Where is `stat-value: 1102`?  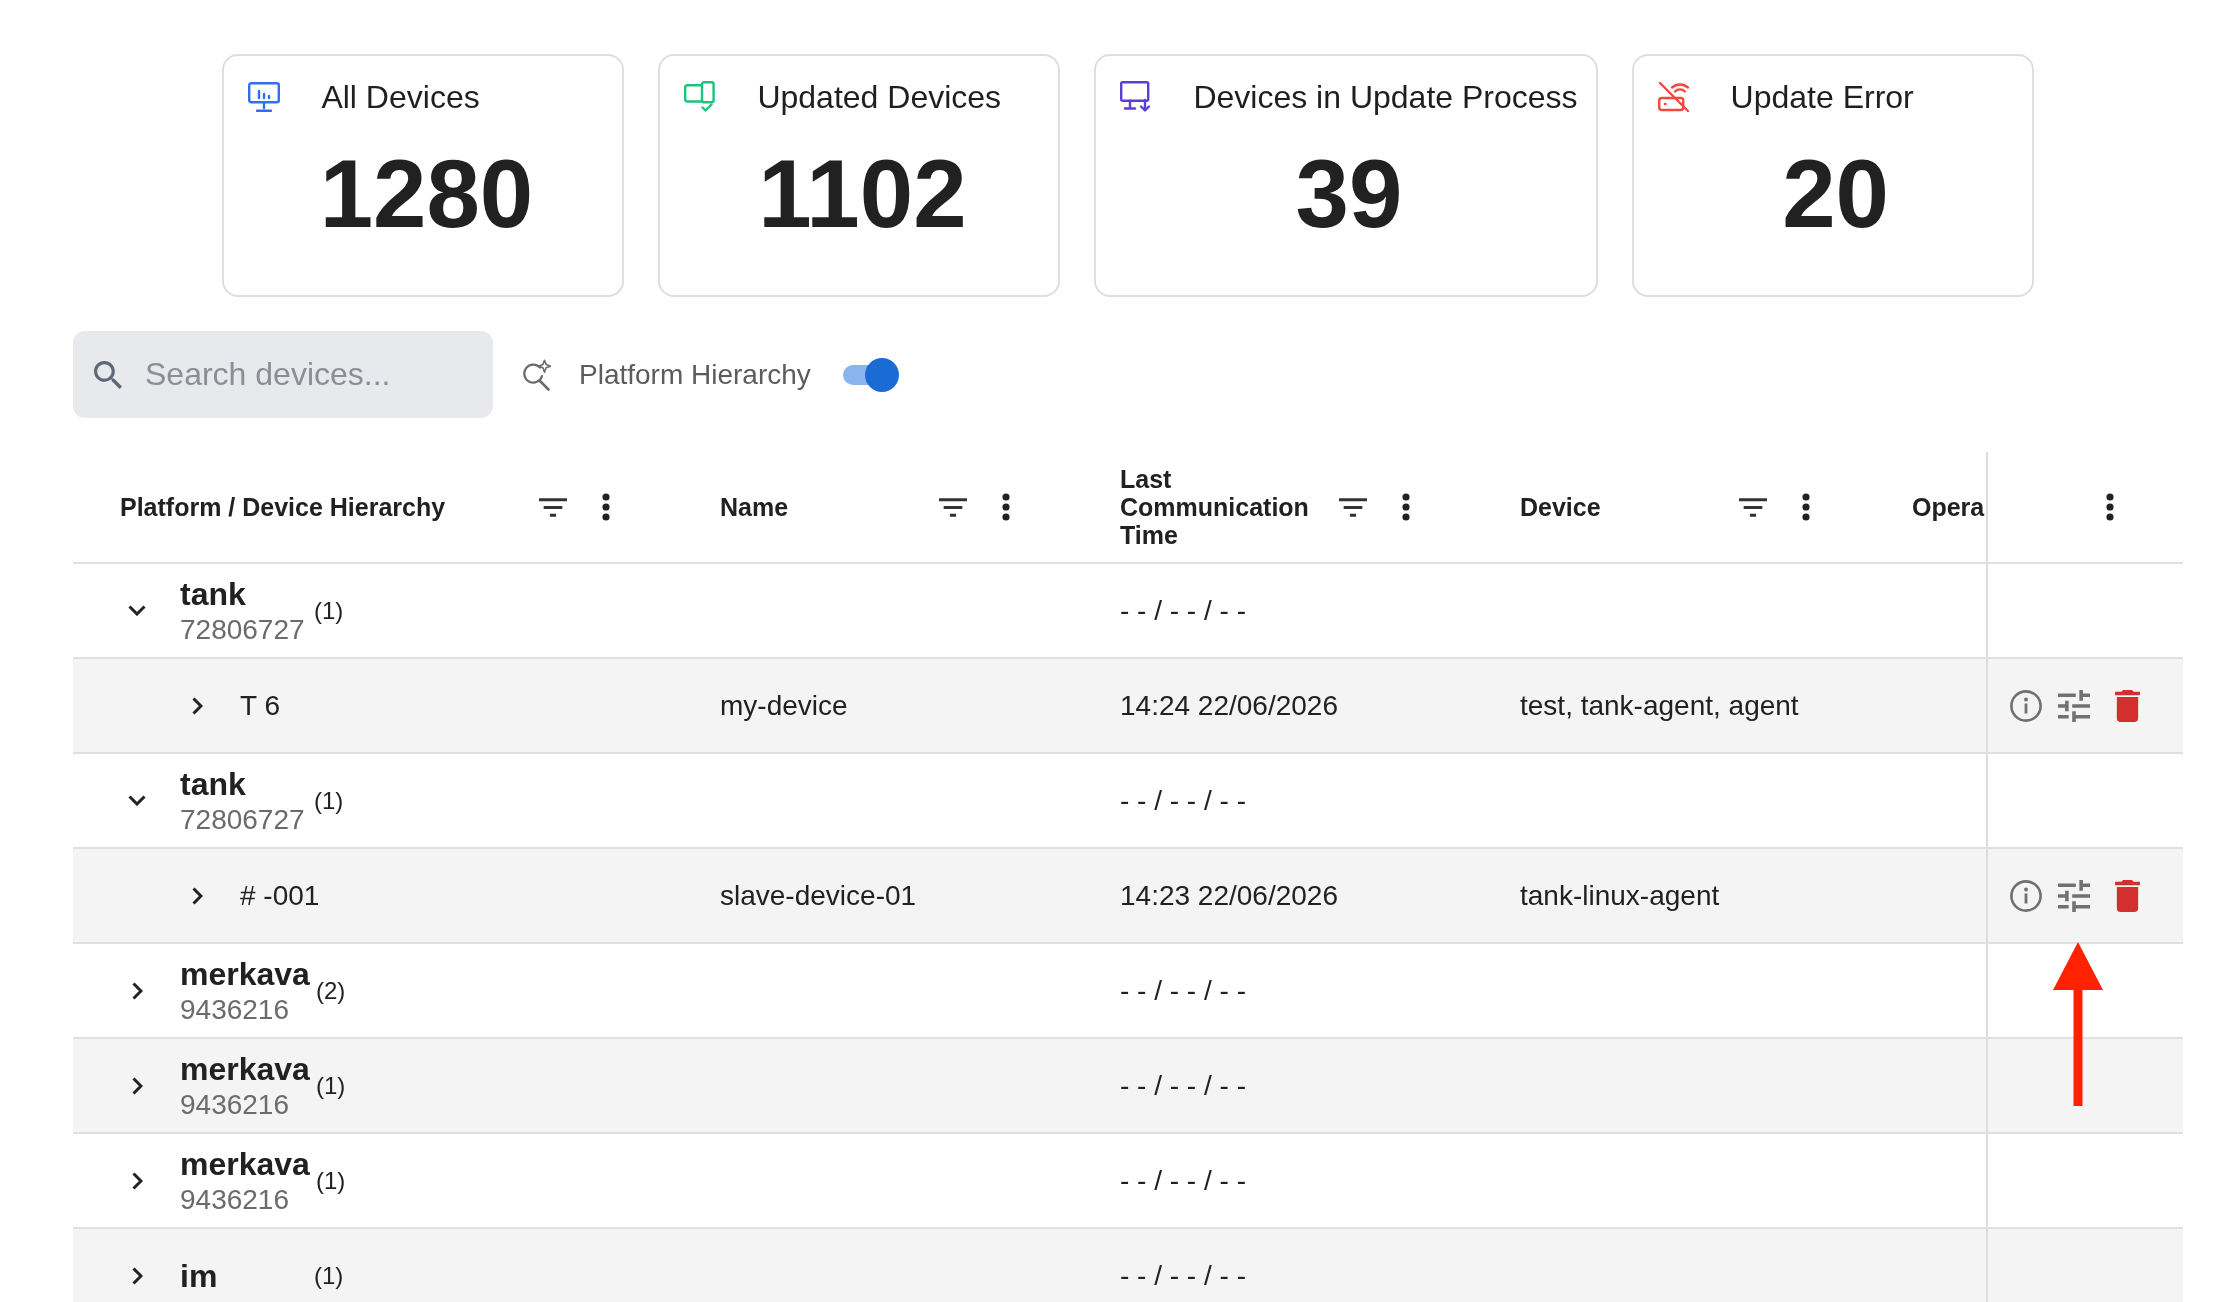
stat-value: 1102 is located at coordinates (862, 194).